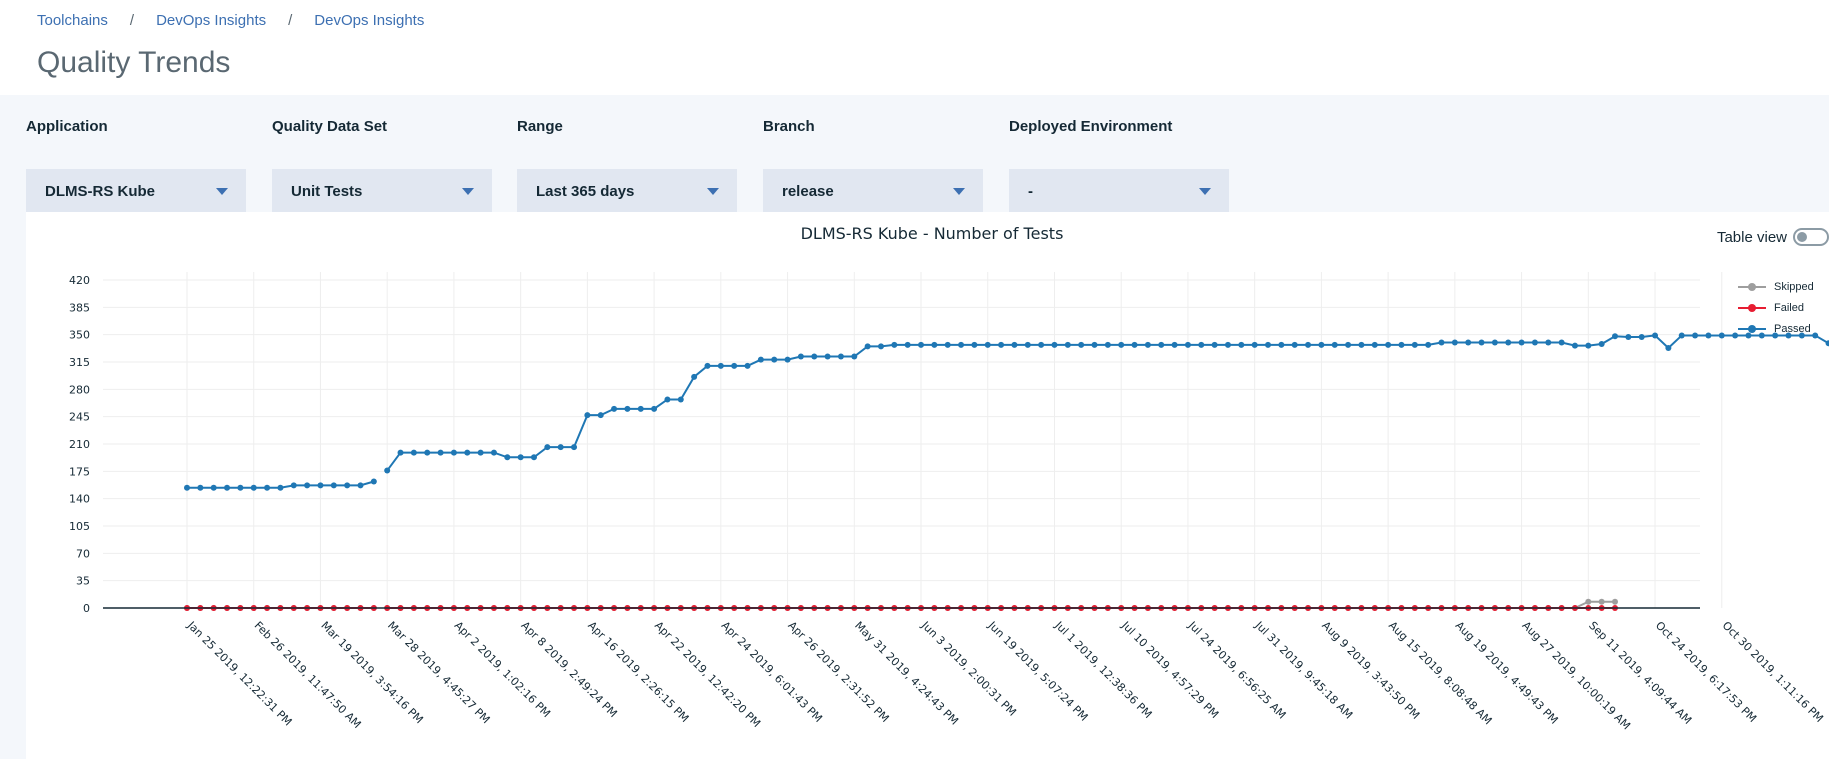 Image resolution: width=1829 pixels, height=759 pixels. Describe the element at coordinates (369, 20) in the screenshot. I see `breadcrumb-devops-insights-current-link: DevOps Insights` at that location.